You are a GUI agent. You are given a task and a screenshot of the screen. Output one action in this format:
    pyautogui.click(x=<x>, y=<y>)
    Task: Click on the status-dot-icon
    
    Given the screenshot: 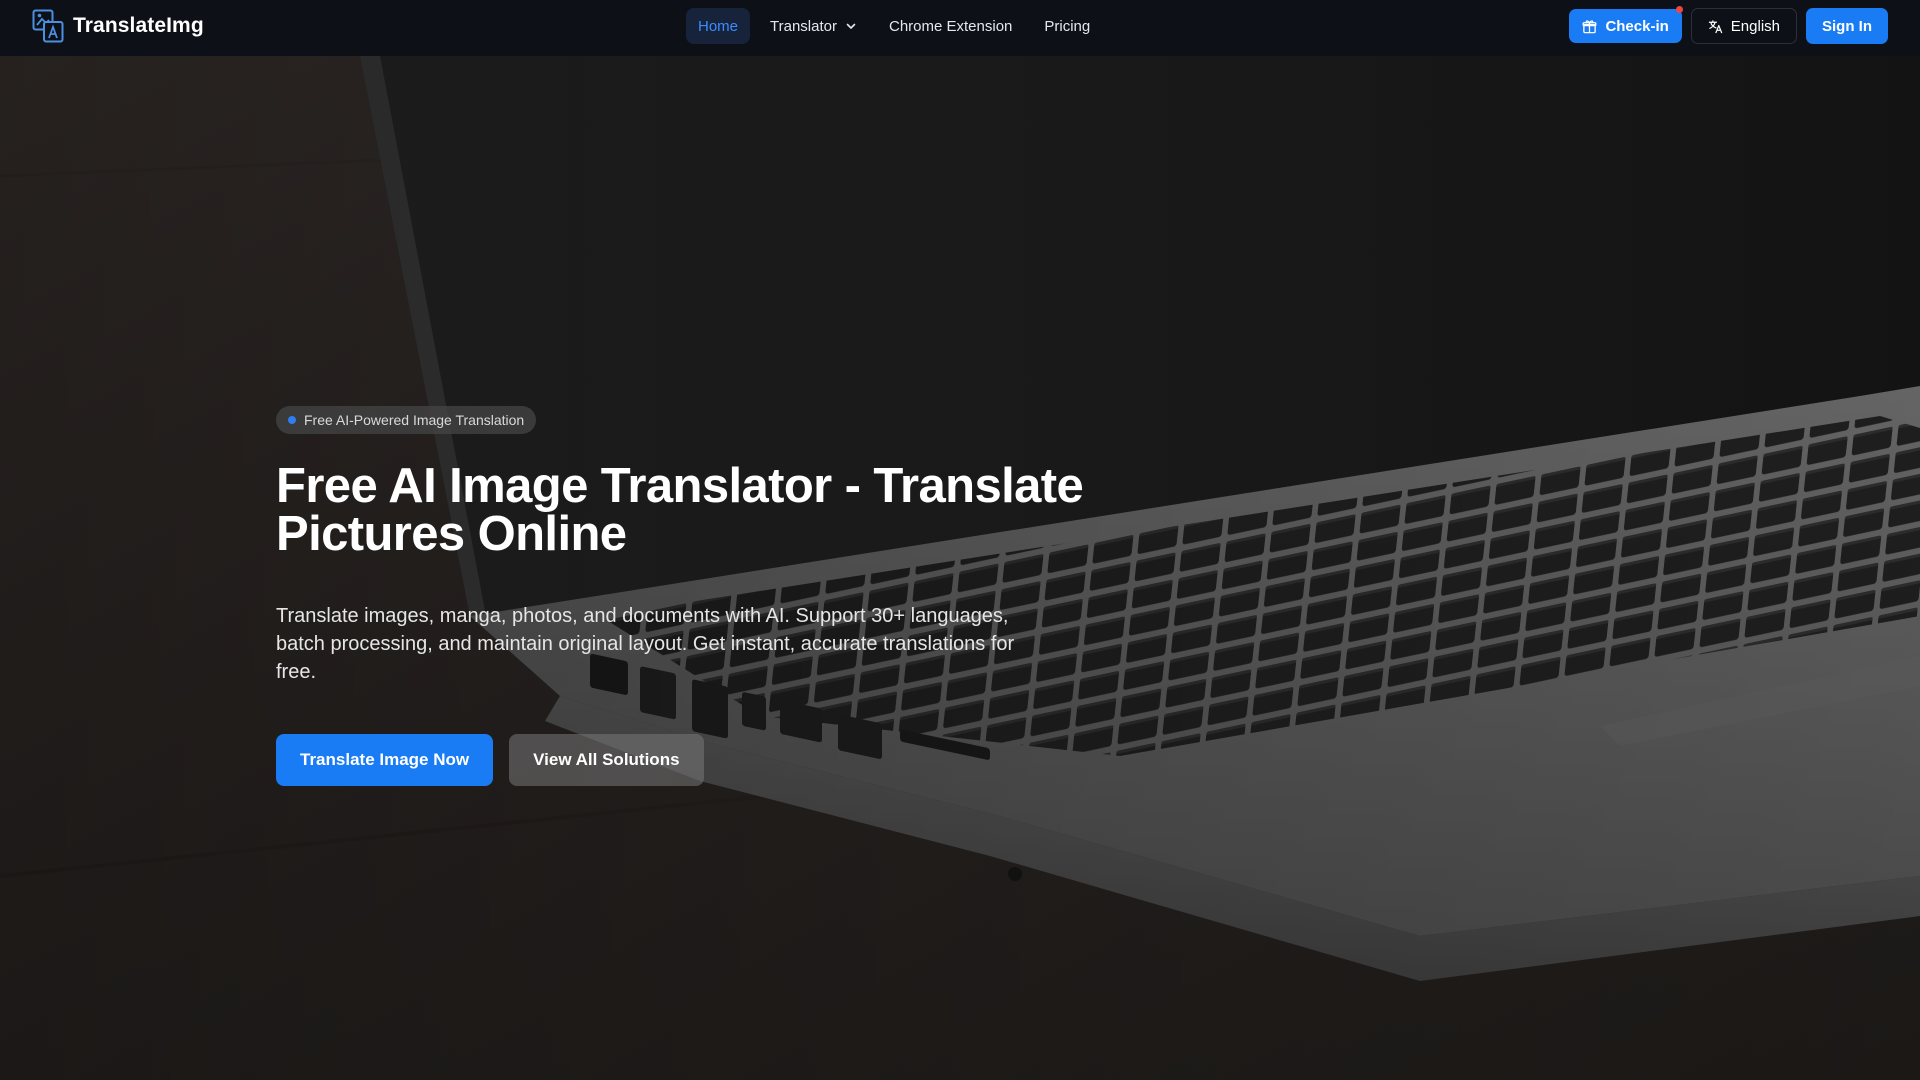 What is the action you would take?
    pyautogui.click(x=292, y=420)
    